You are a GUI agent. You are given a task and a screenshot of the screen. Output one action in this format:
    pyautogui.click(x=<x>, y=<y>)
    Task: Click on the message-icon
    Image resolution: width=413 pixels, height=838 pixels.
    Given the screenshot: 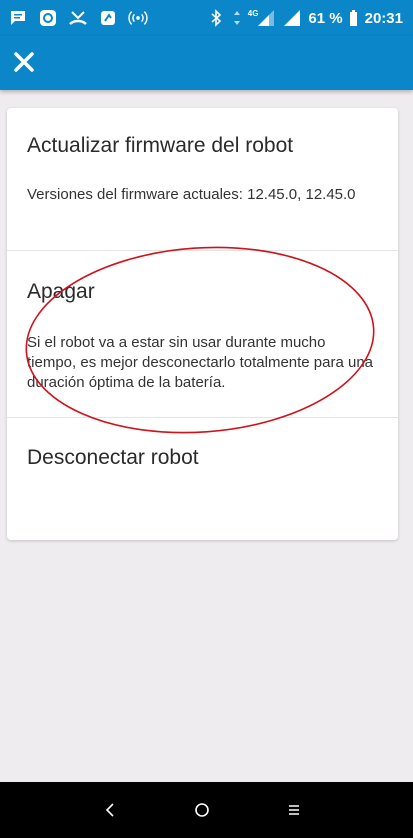 What is the action you would take?
    pyautogui.click(x=18, y=18)
    